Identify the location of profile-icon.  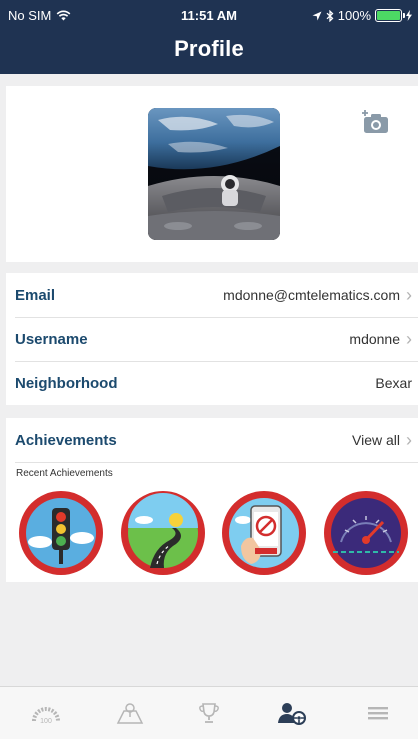
(292, 714).